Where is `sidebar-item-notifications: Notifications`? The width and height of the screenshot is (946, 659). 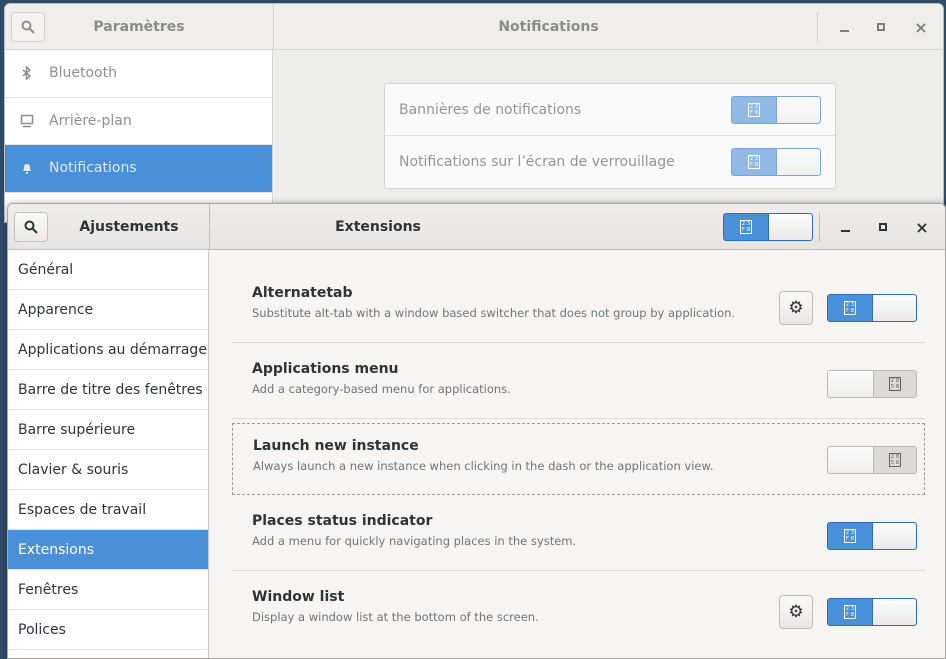
sidebar-item-notifications: Notifications is located at coordinates (138, 169).